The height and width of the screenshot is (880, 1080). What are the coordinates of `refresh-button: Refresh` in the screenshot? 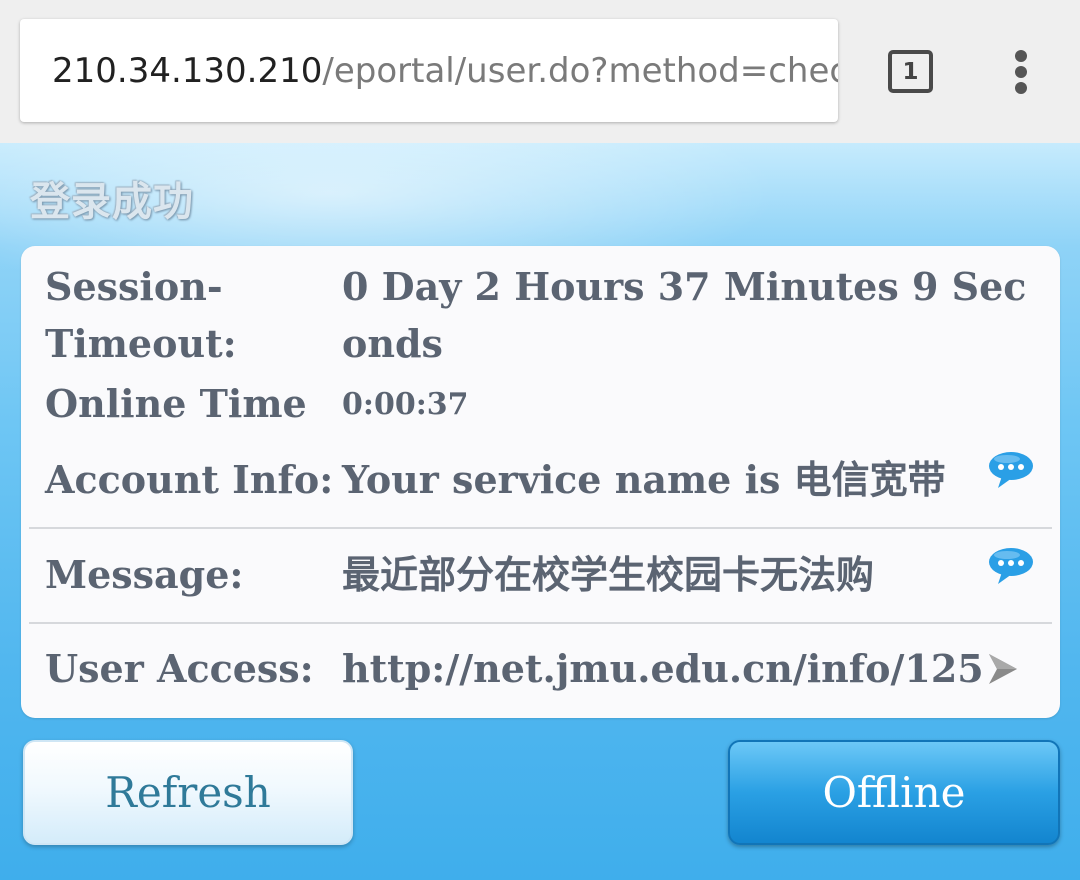 It's located at (188, 792).